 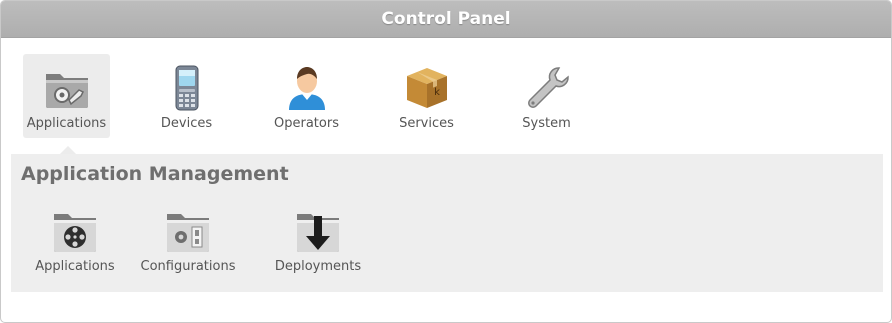 What do you see at coordinates (446, 19) in the screenshot?
I see `panel-title: Control Panel` at bounding box center [446, 19].